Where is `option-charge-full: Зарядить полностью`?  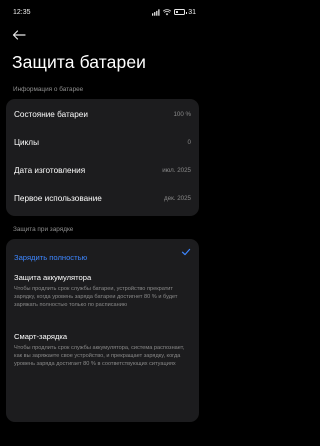
option-charge-full: Зарядить полностью is located at coordinates (102, 254).